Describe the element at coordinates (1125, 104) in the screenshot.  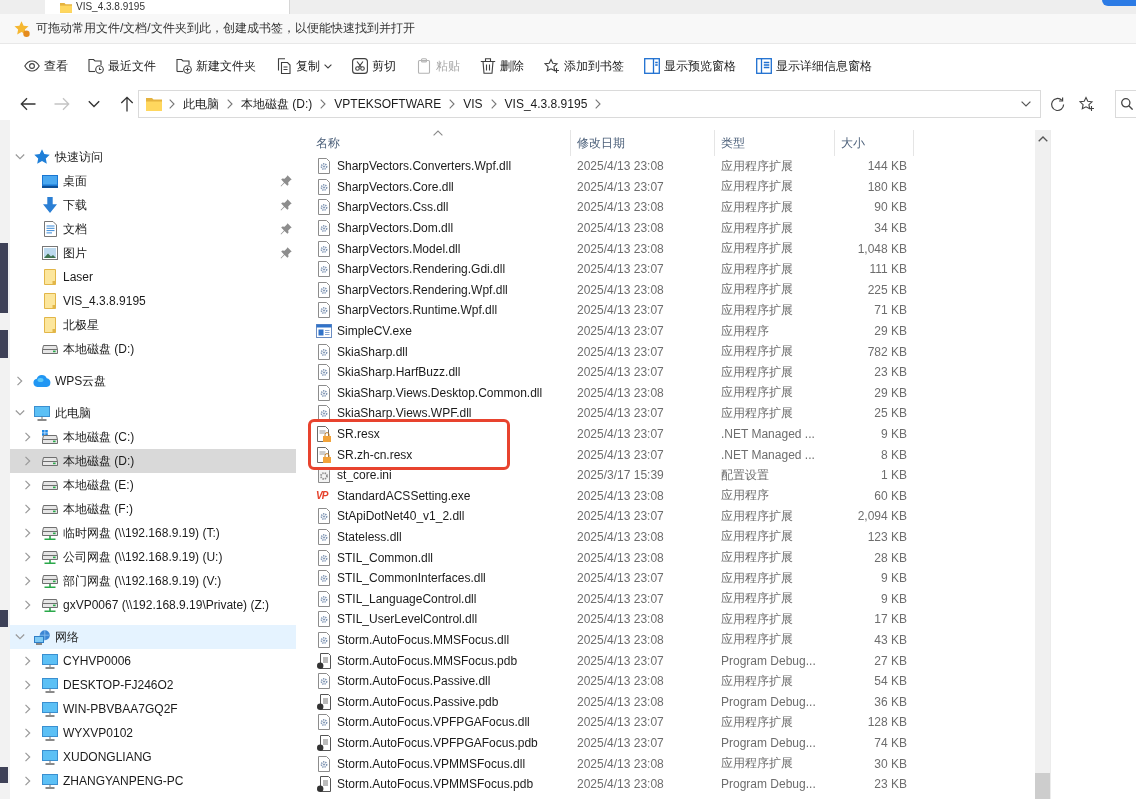
I see `search-field` at that location.